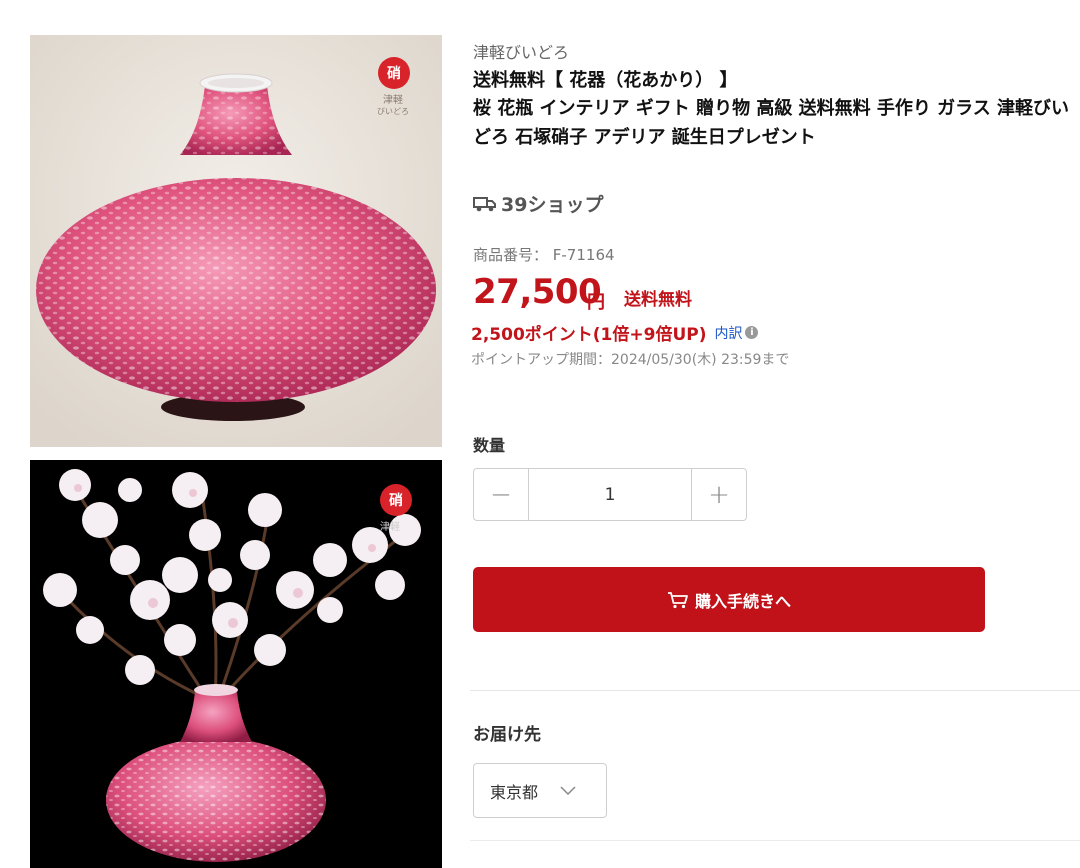 The width and height of the screenshot is (1080, 868). I want to click on info-icon: i, so click(752, 332).